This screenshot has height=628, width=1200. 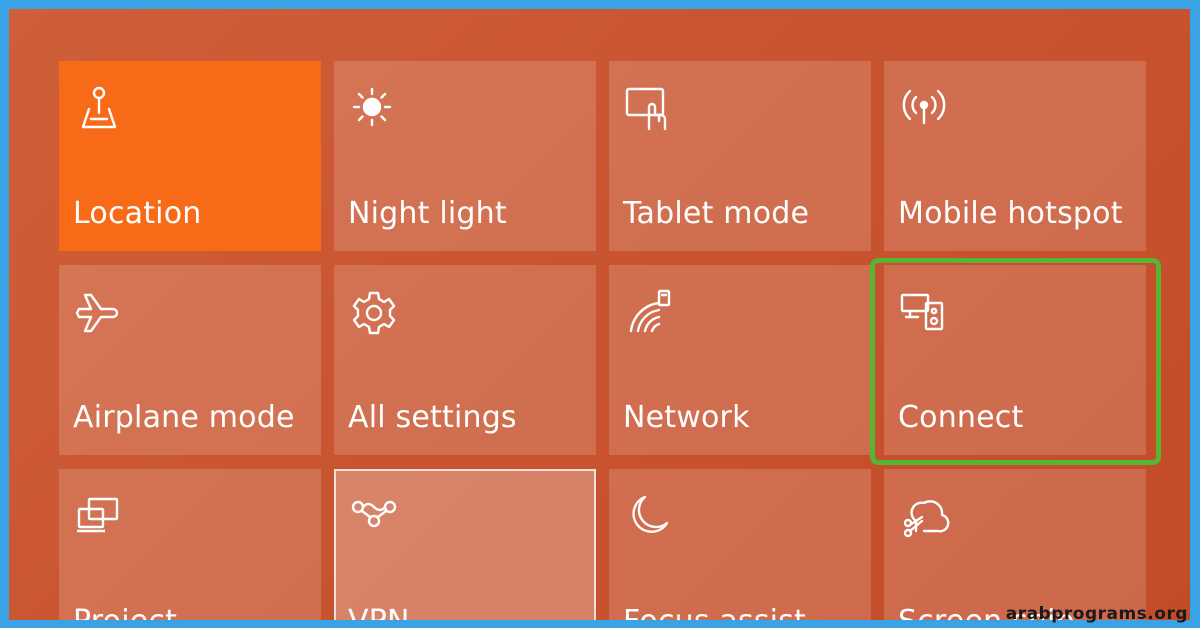 What do you see at coordinates (99, 517) in the screenshot?
I see `project-icon` at bounding box center [99, 517].